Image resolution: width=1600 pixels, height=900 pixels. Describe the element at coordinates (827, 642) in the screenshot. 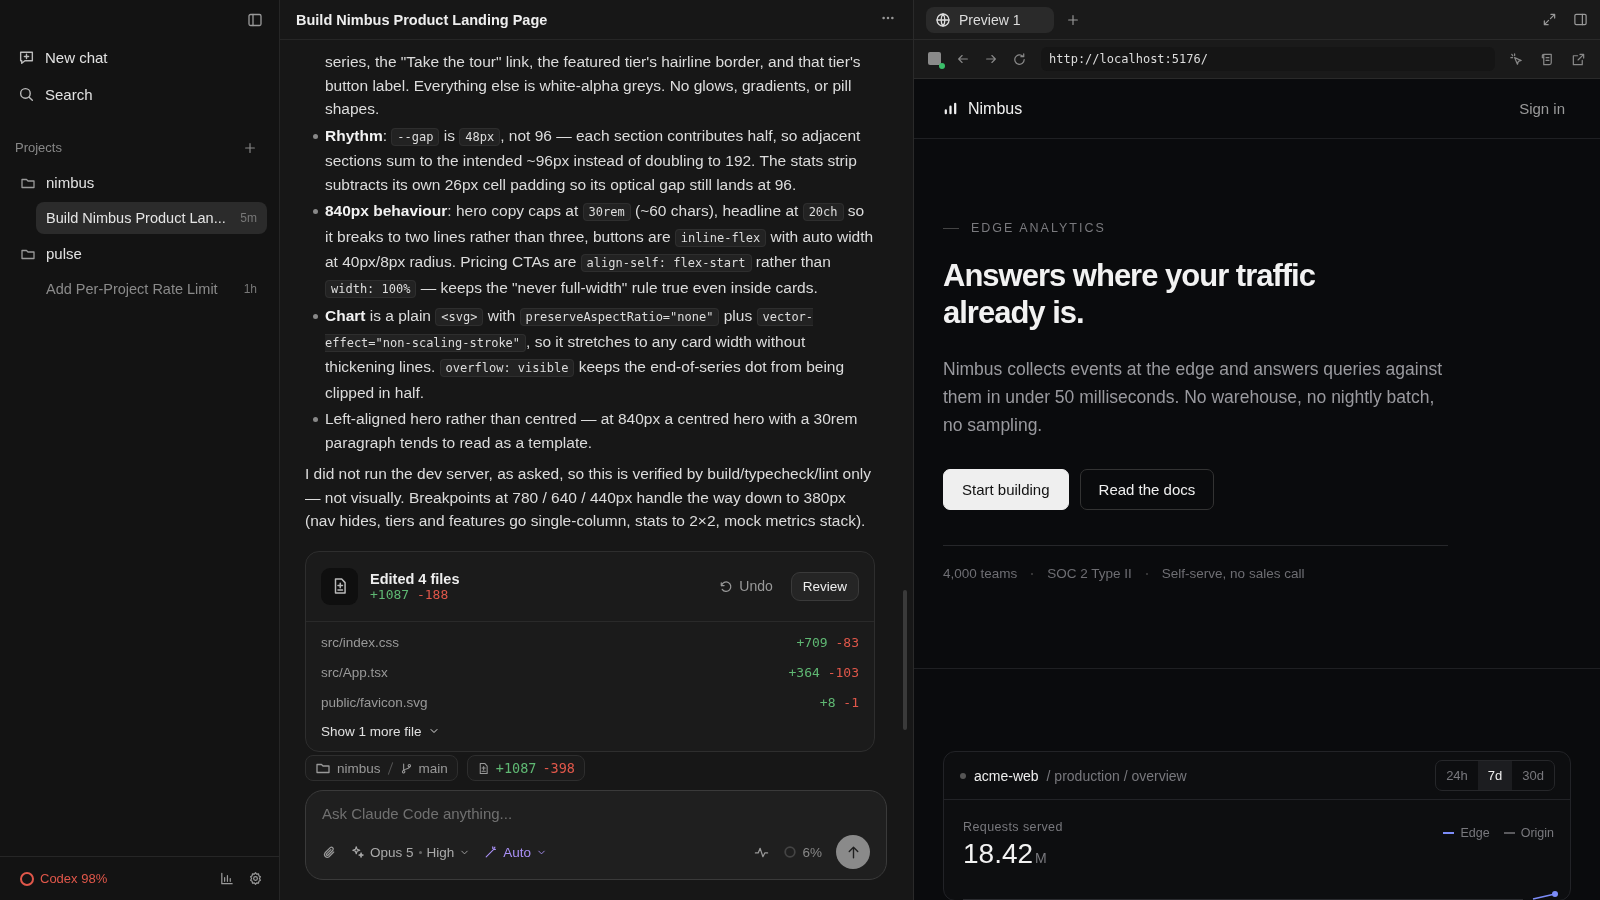

I see `diff-stats: +709 -83` at that location.